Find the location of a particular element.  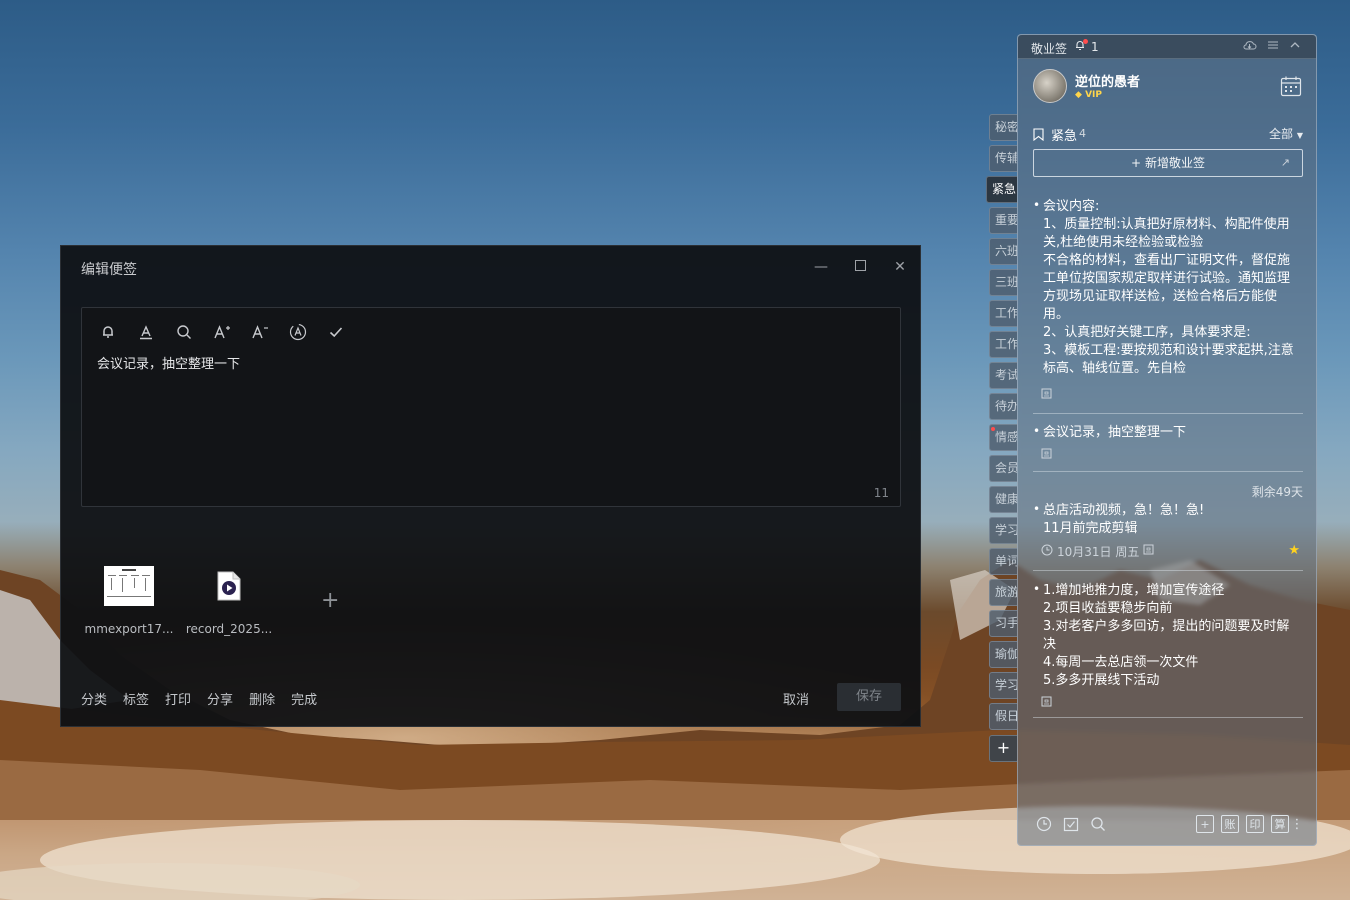

note-editor-area: 会议记录，抽空整理一下 11 is located at coordinates (491, 407).